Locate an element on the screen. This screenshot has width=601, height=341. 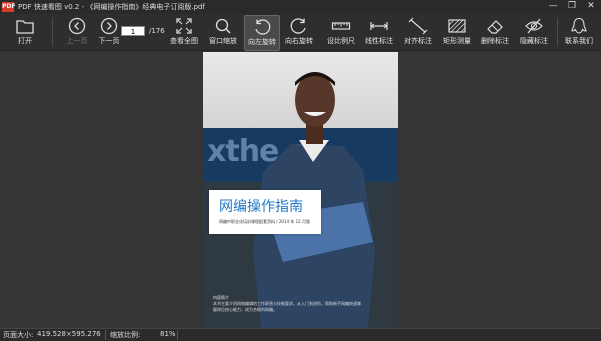
zoom-value: 81% is located at coordinates (168, 334).